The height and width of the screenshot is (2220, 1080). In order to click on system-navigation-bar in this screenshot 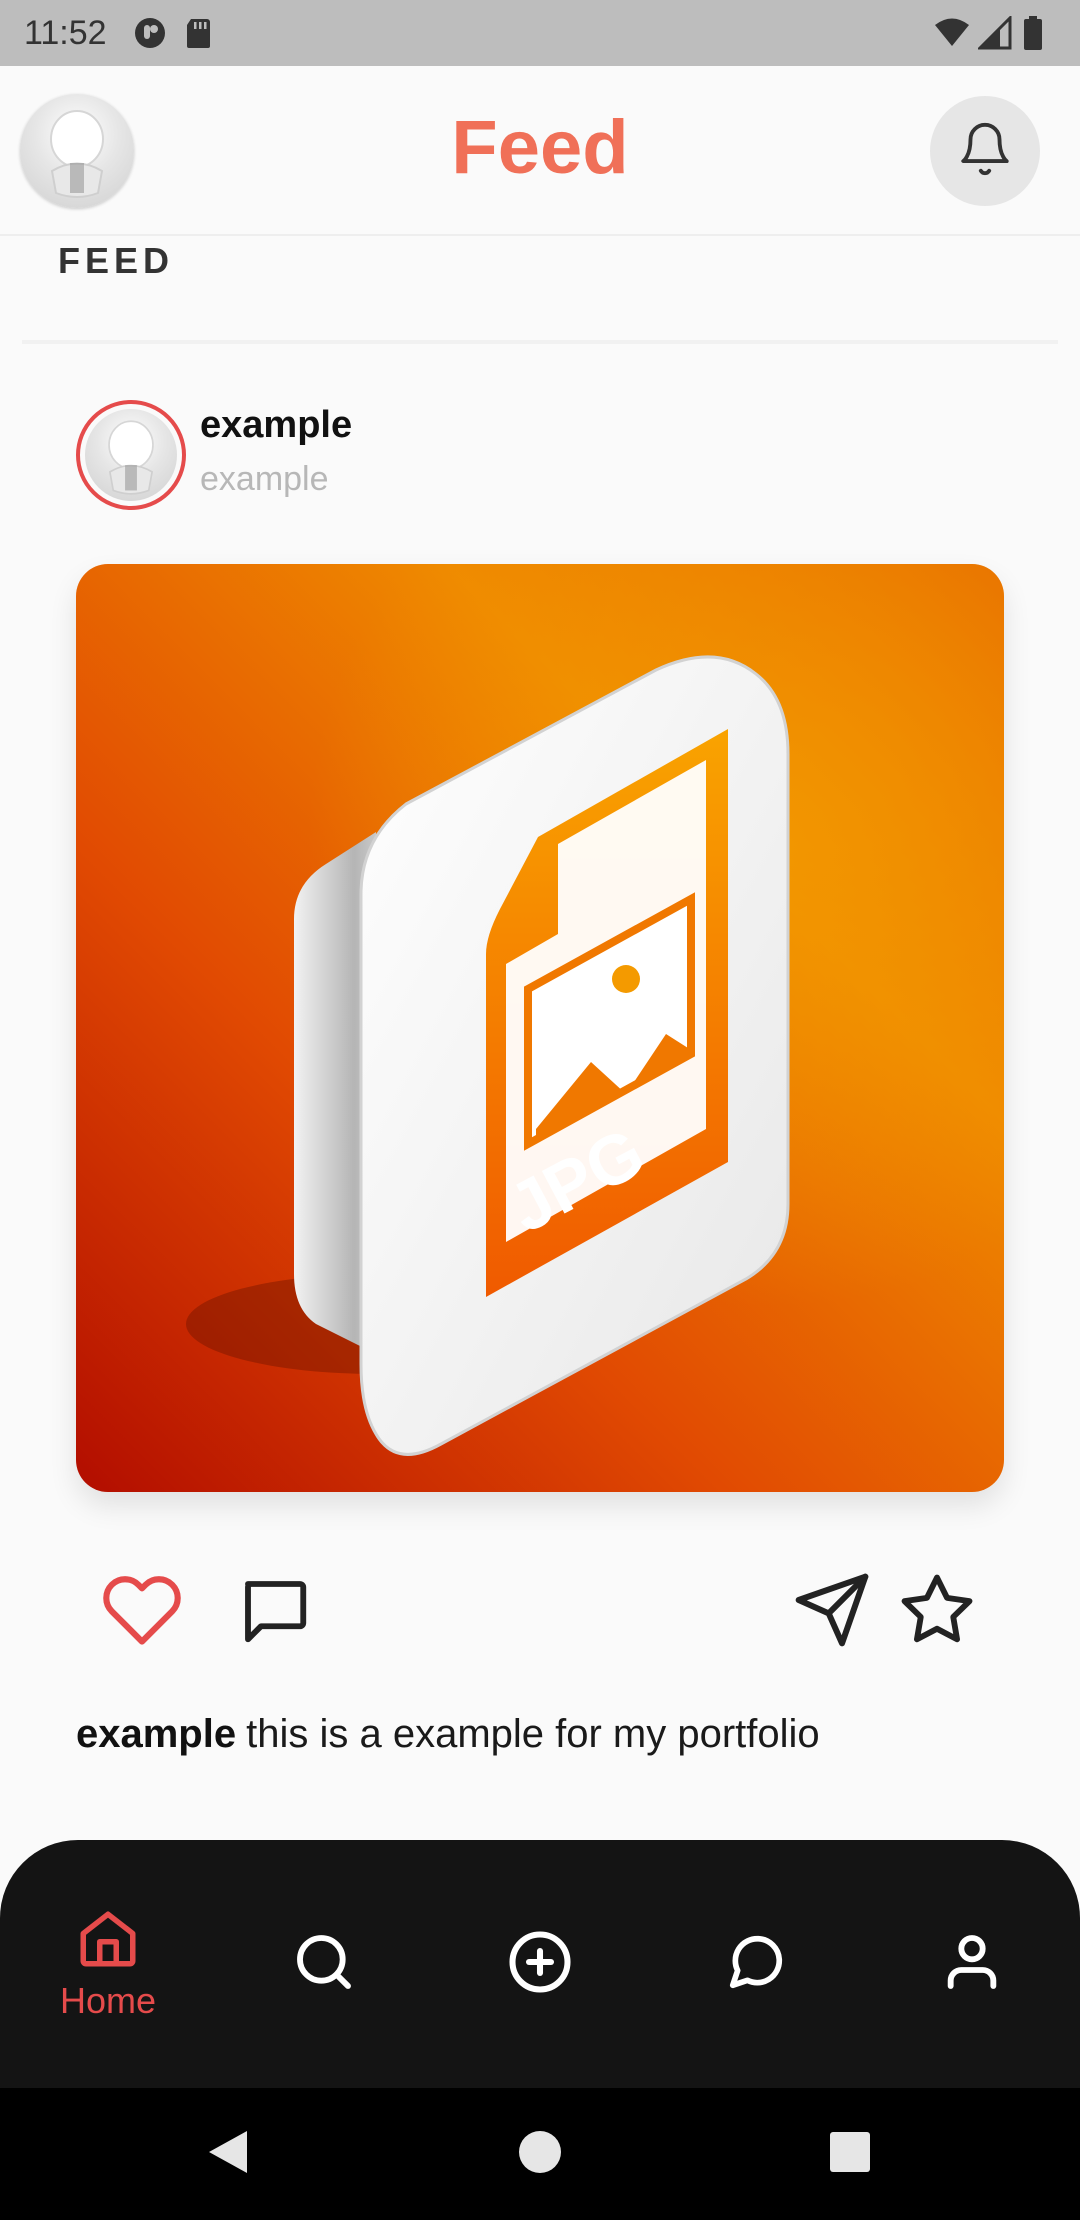, I will do `click(540, 2154)`.